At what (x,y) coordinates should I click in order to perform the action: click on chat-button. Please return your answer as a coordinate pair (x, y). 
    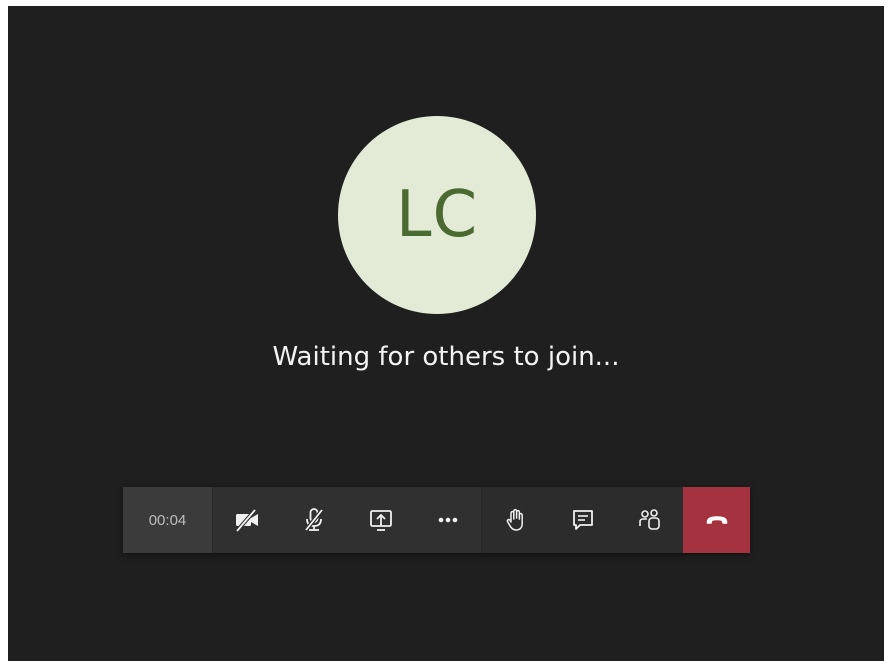
    Looking at the image, I should click on (582, 520).